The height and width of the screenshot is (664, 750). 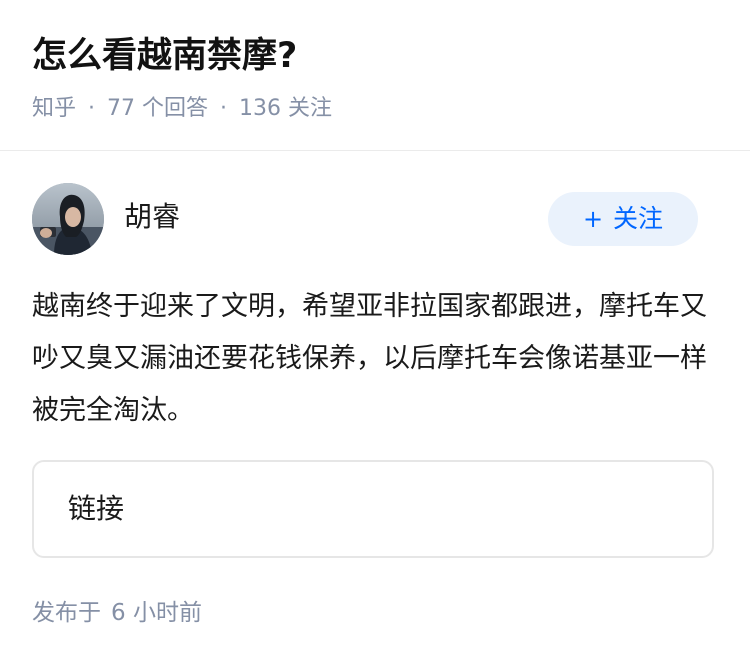 What do you see at coordinates (375, 109) in the screenshot?
I see `question-meta: 知乎 · 77 个回答 · 136 关注` at bounding box center [375, 109].